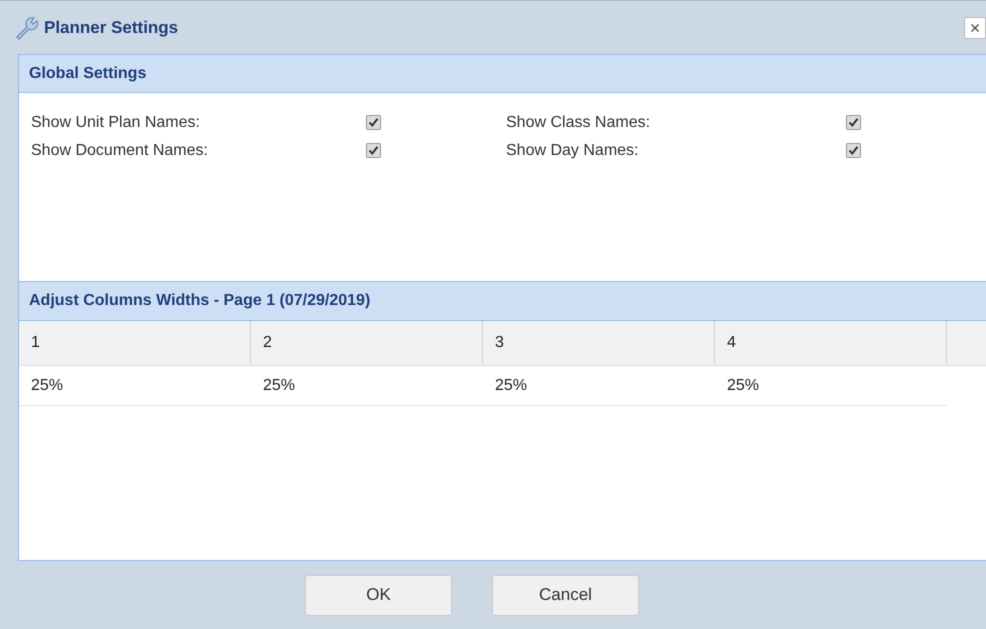  What do you see at coordinates (111, 27) in the screenshot?
I see `window-title: Planner Settings` at bounding box center [111, 27].